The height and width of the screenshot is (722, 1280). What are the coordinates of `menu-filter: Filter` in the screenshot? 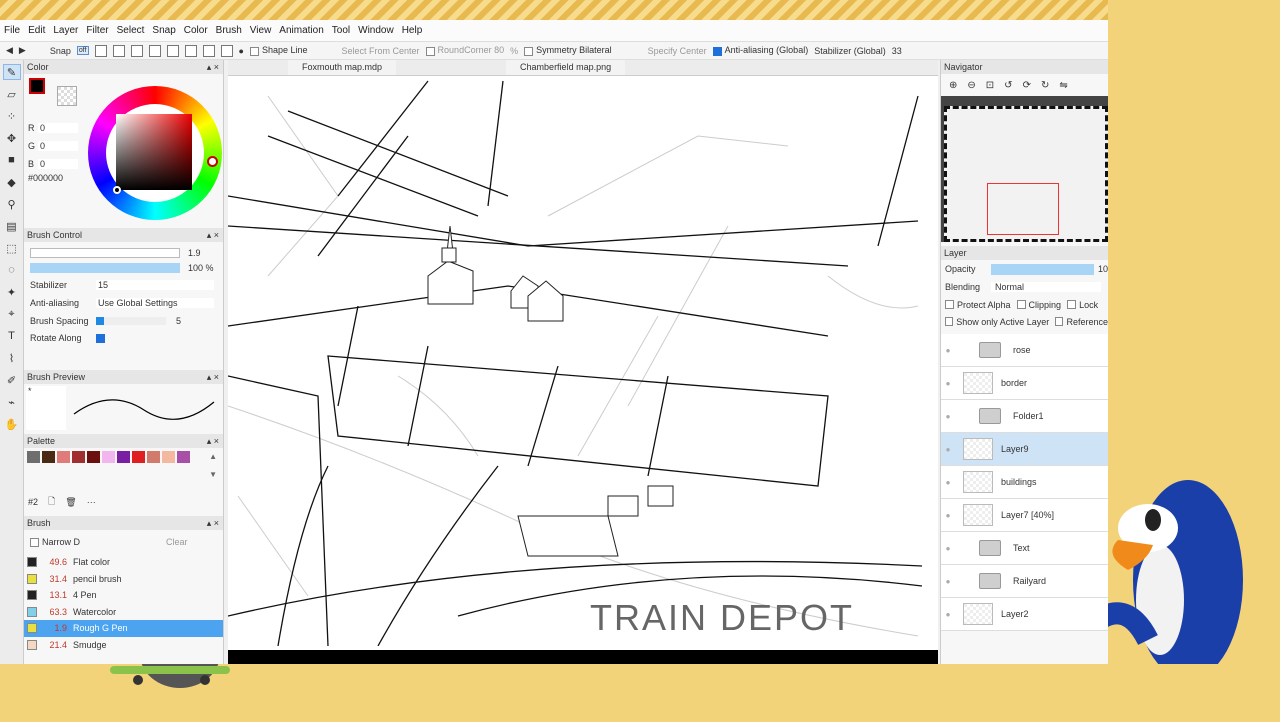 It's located at (97, 30).